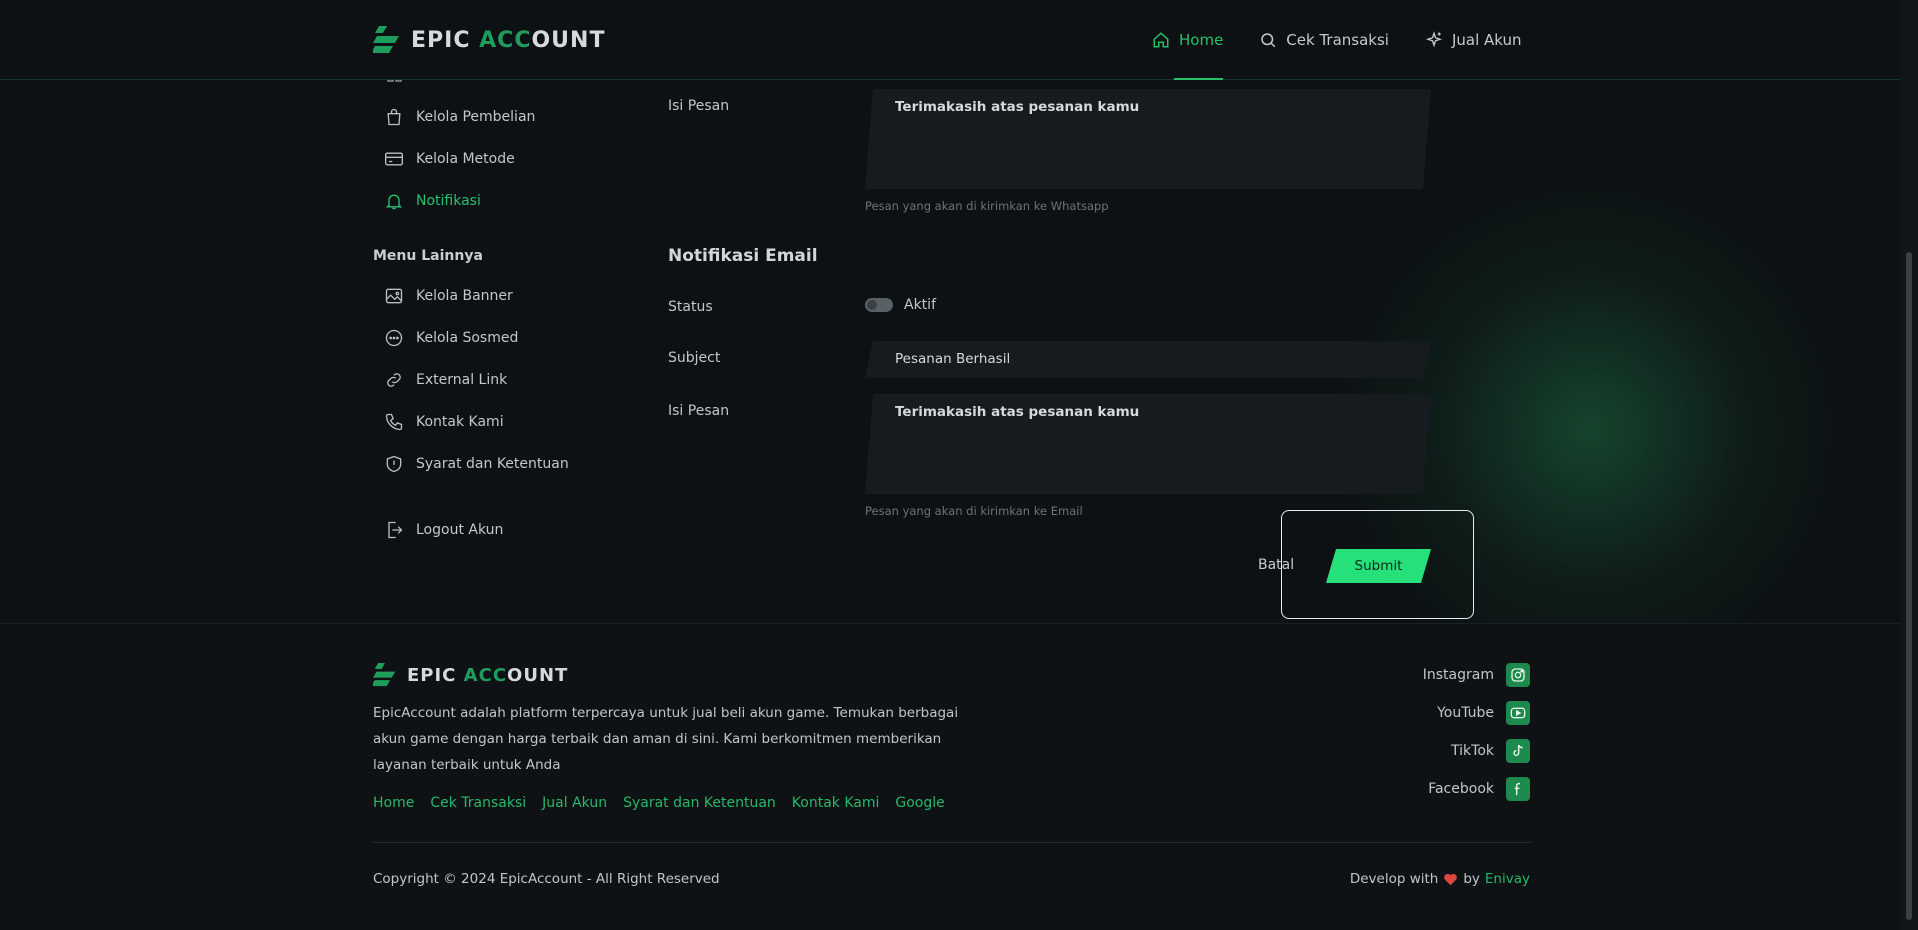  What do you see at coordinates (394, 380) in the screenshot?
I see `link-icon` at bounding box center [394, 380].